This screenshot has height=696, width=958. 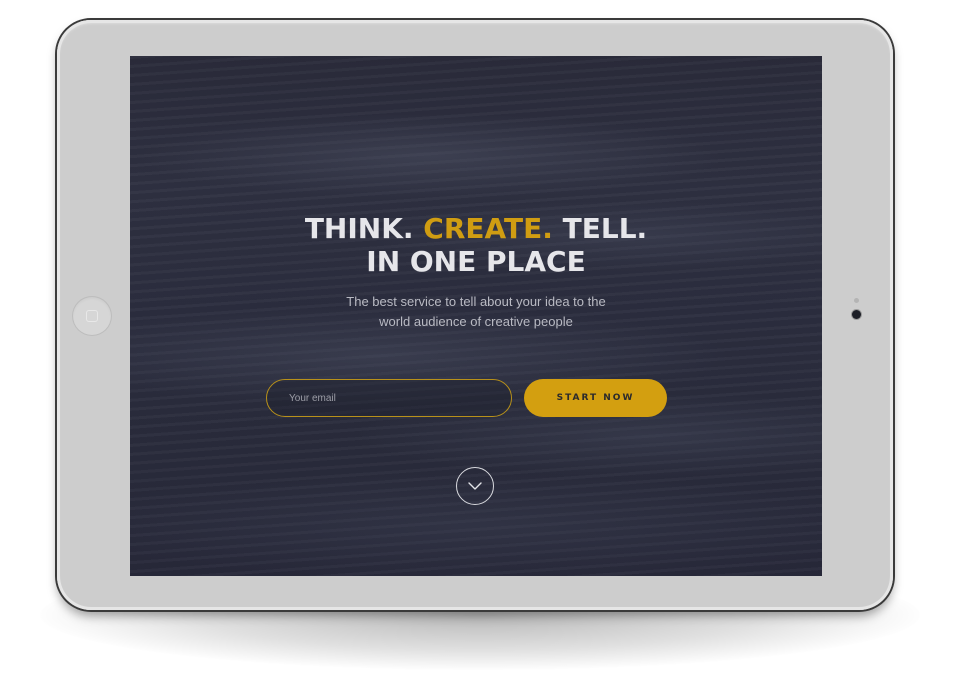 I want to click on title-line-2: IN ONE PLACE, so click(x=476, y=261).